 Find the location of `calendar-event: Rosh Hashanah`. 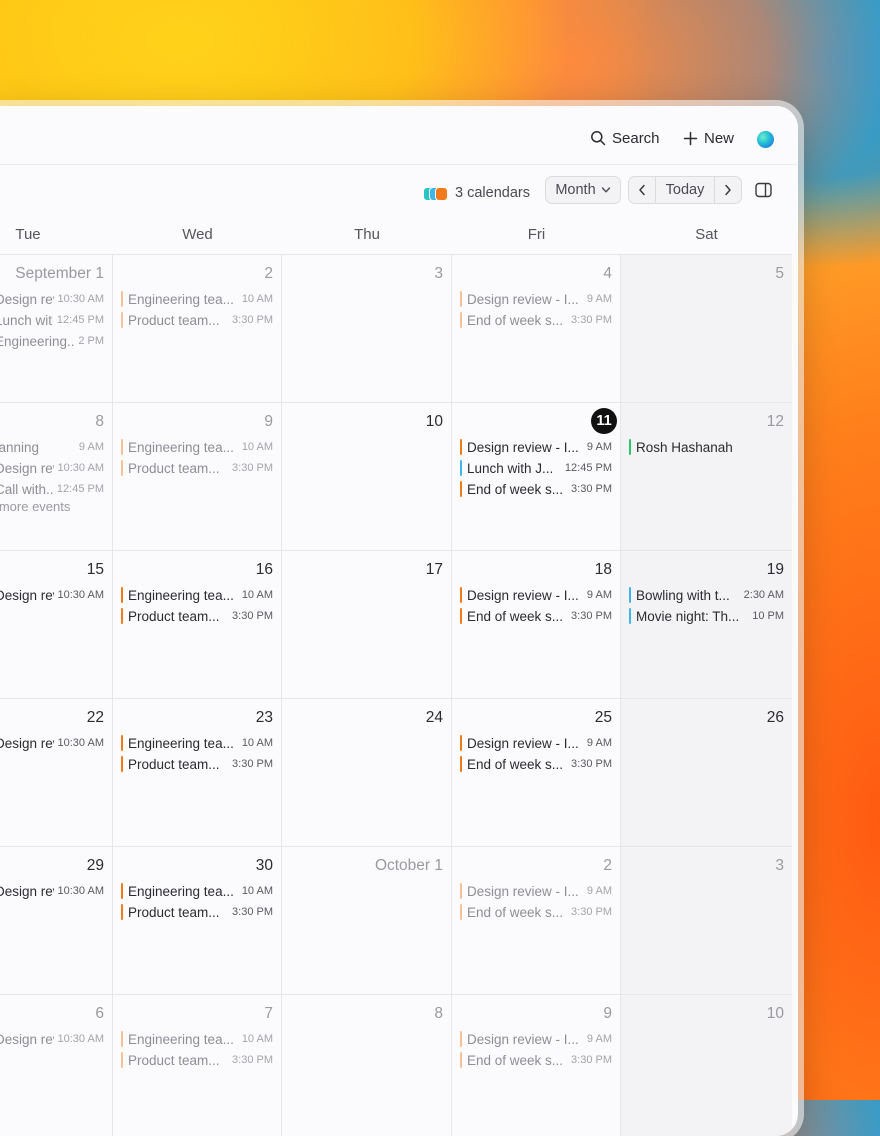

calendar-event: Rosh Hashanah is located at coordinates (706, 447).